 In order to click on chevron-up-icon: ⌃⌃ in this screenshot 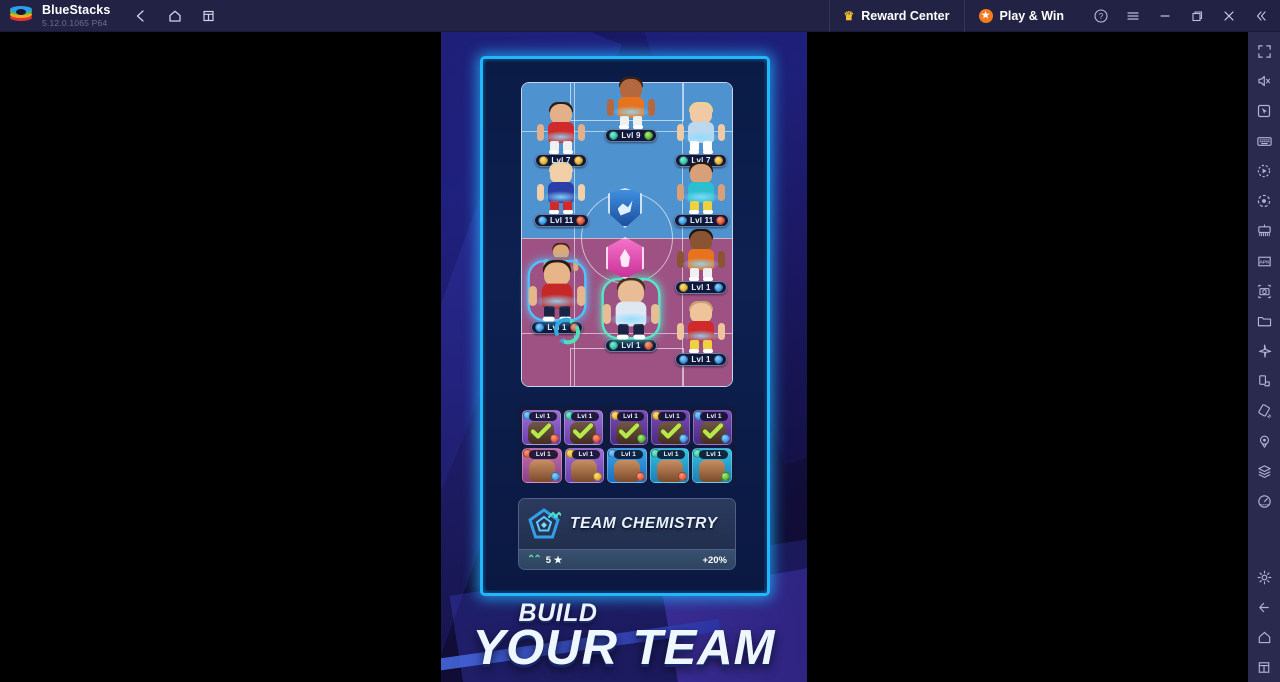, I will do `click(534, 559)`.